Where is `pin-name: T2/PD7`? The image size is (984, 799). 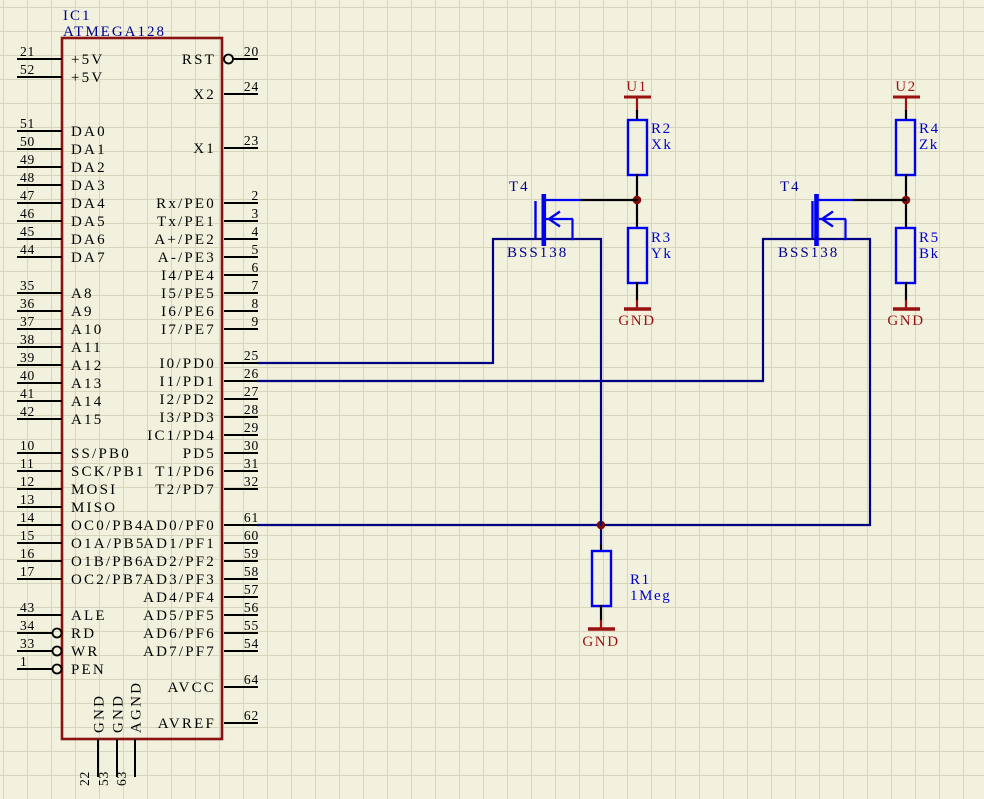
pin-name: T2/PD7 is located at coordinates (185, 490).